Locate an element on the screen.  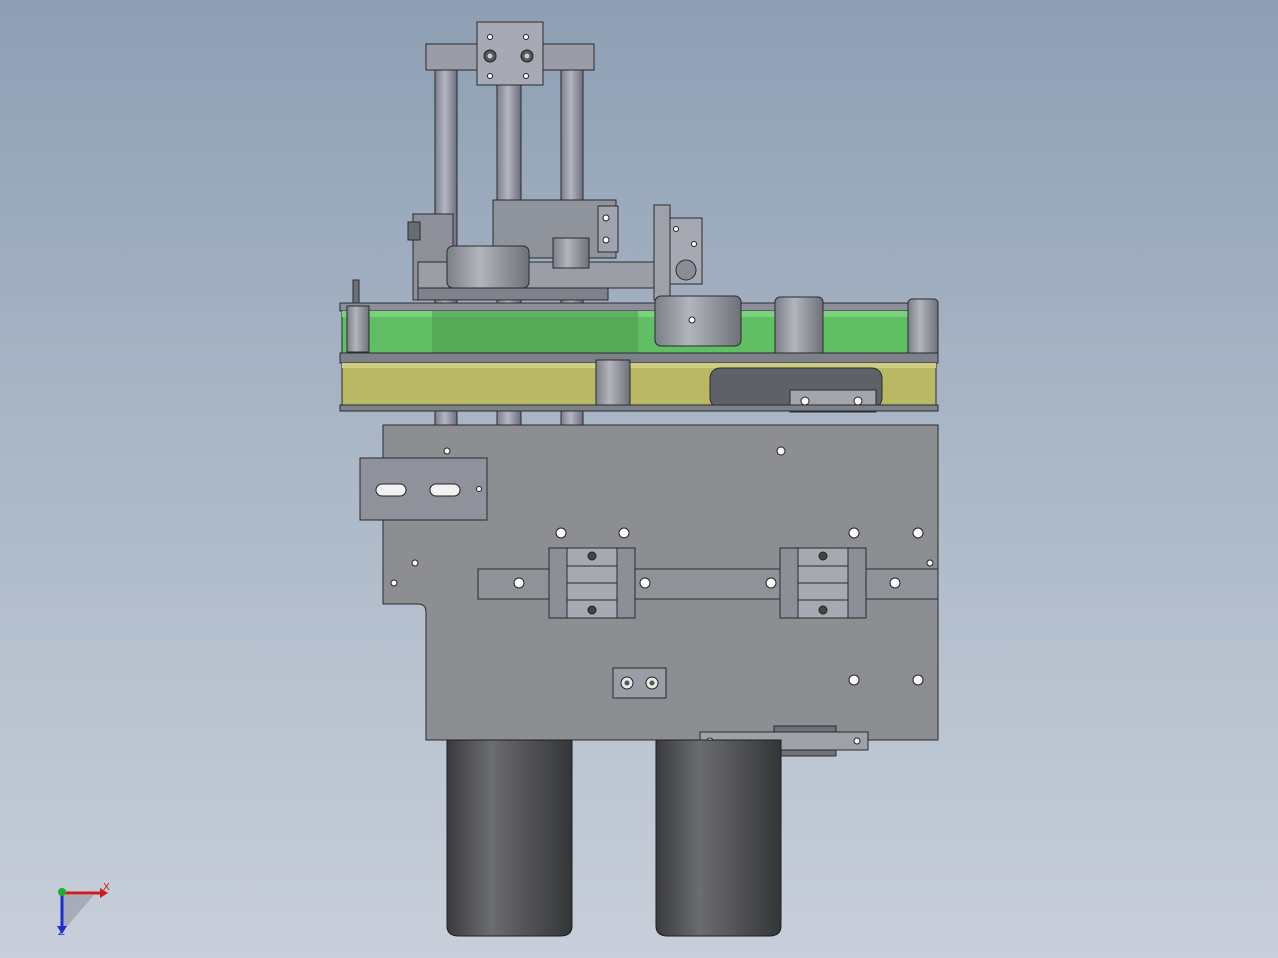
drive-pulley is located at coordinates (698, 321).